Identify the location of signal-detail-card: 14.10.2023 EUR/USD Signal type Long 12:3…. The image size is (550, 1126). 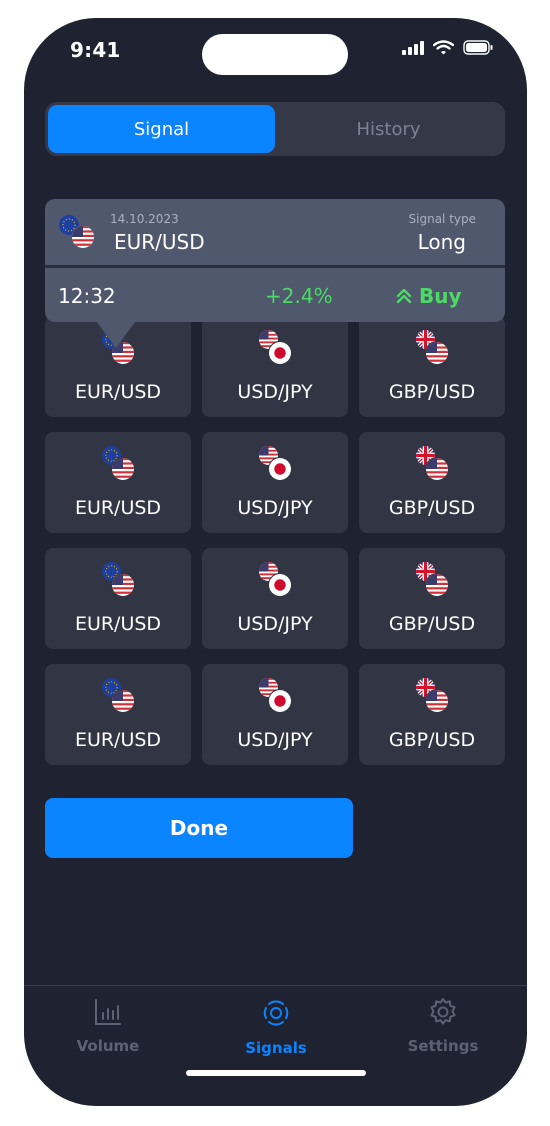
(275, 260).